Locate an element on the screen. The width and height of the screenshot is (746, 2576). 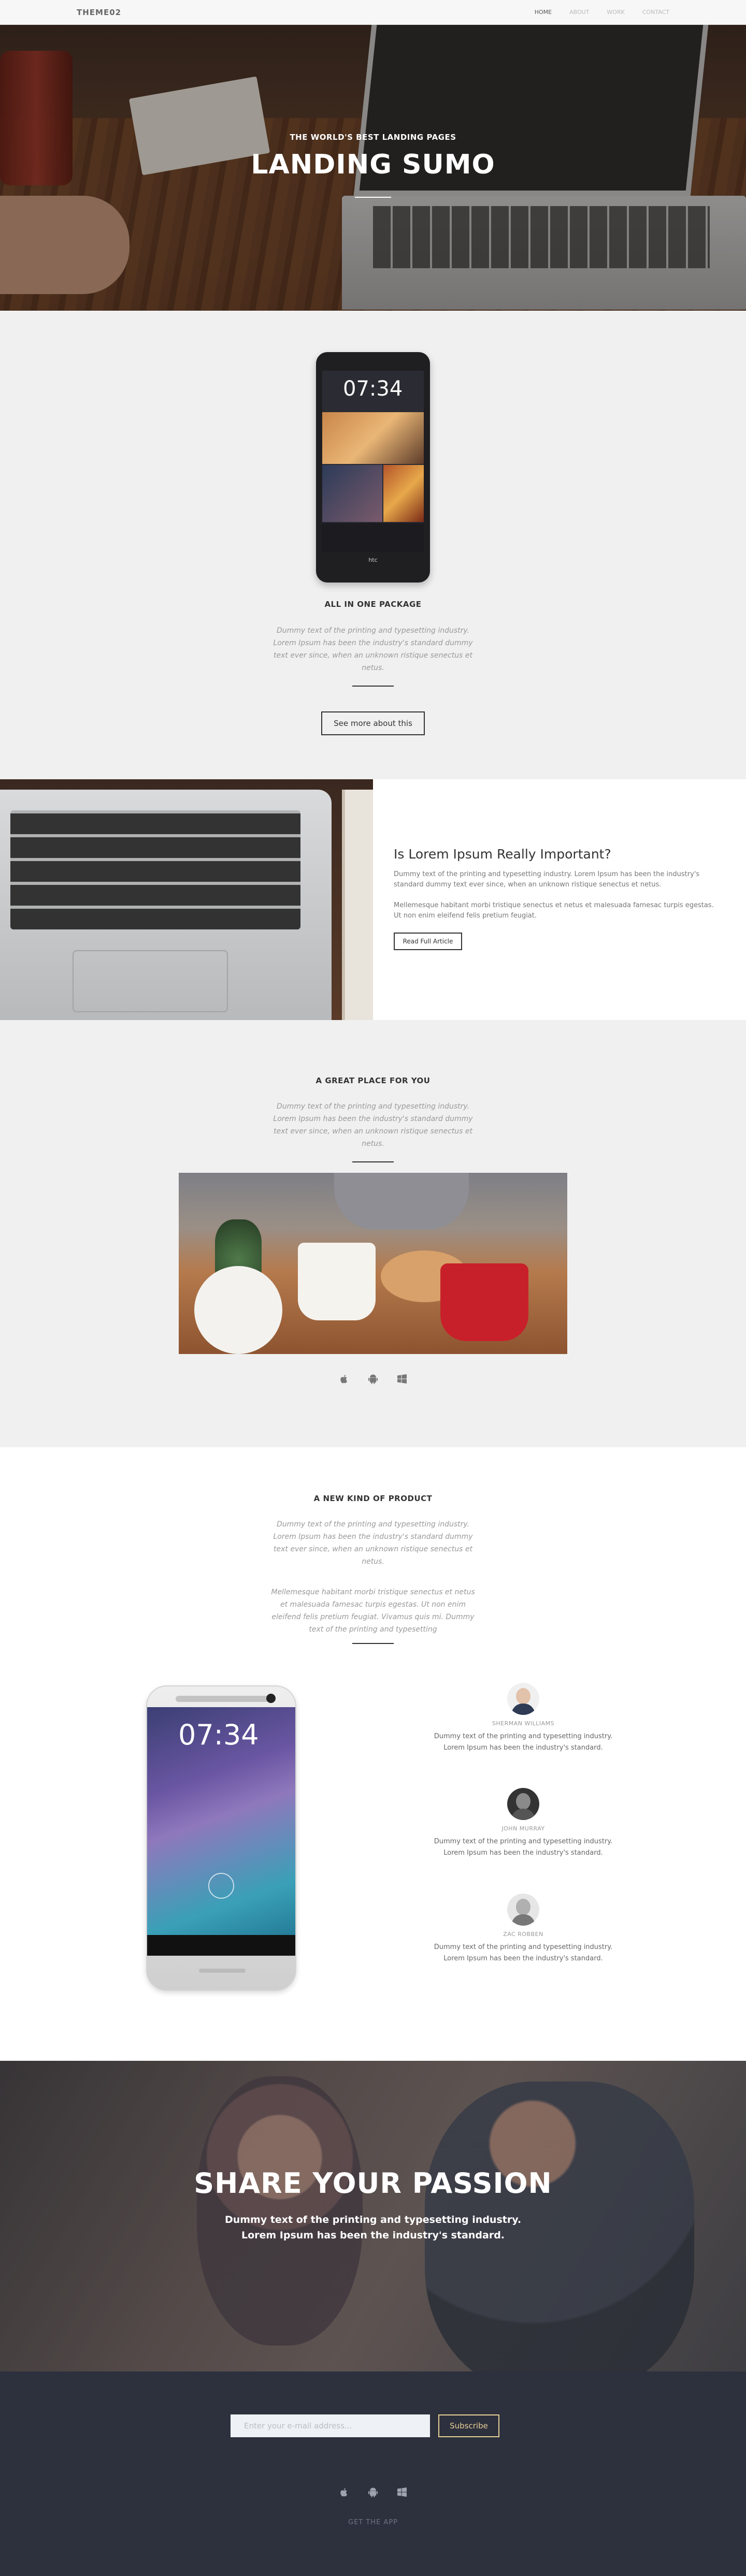
passion-title: SHARE YOUR PASSION is located at coordinates (373, 2183).